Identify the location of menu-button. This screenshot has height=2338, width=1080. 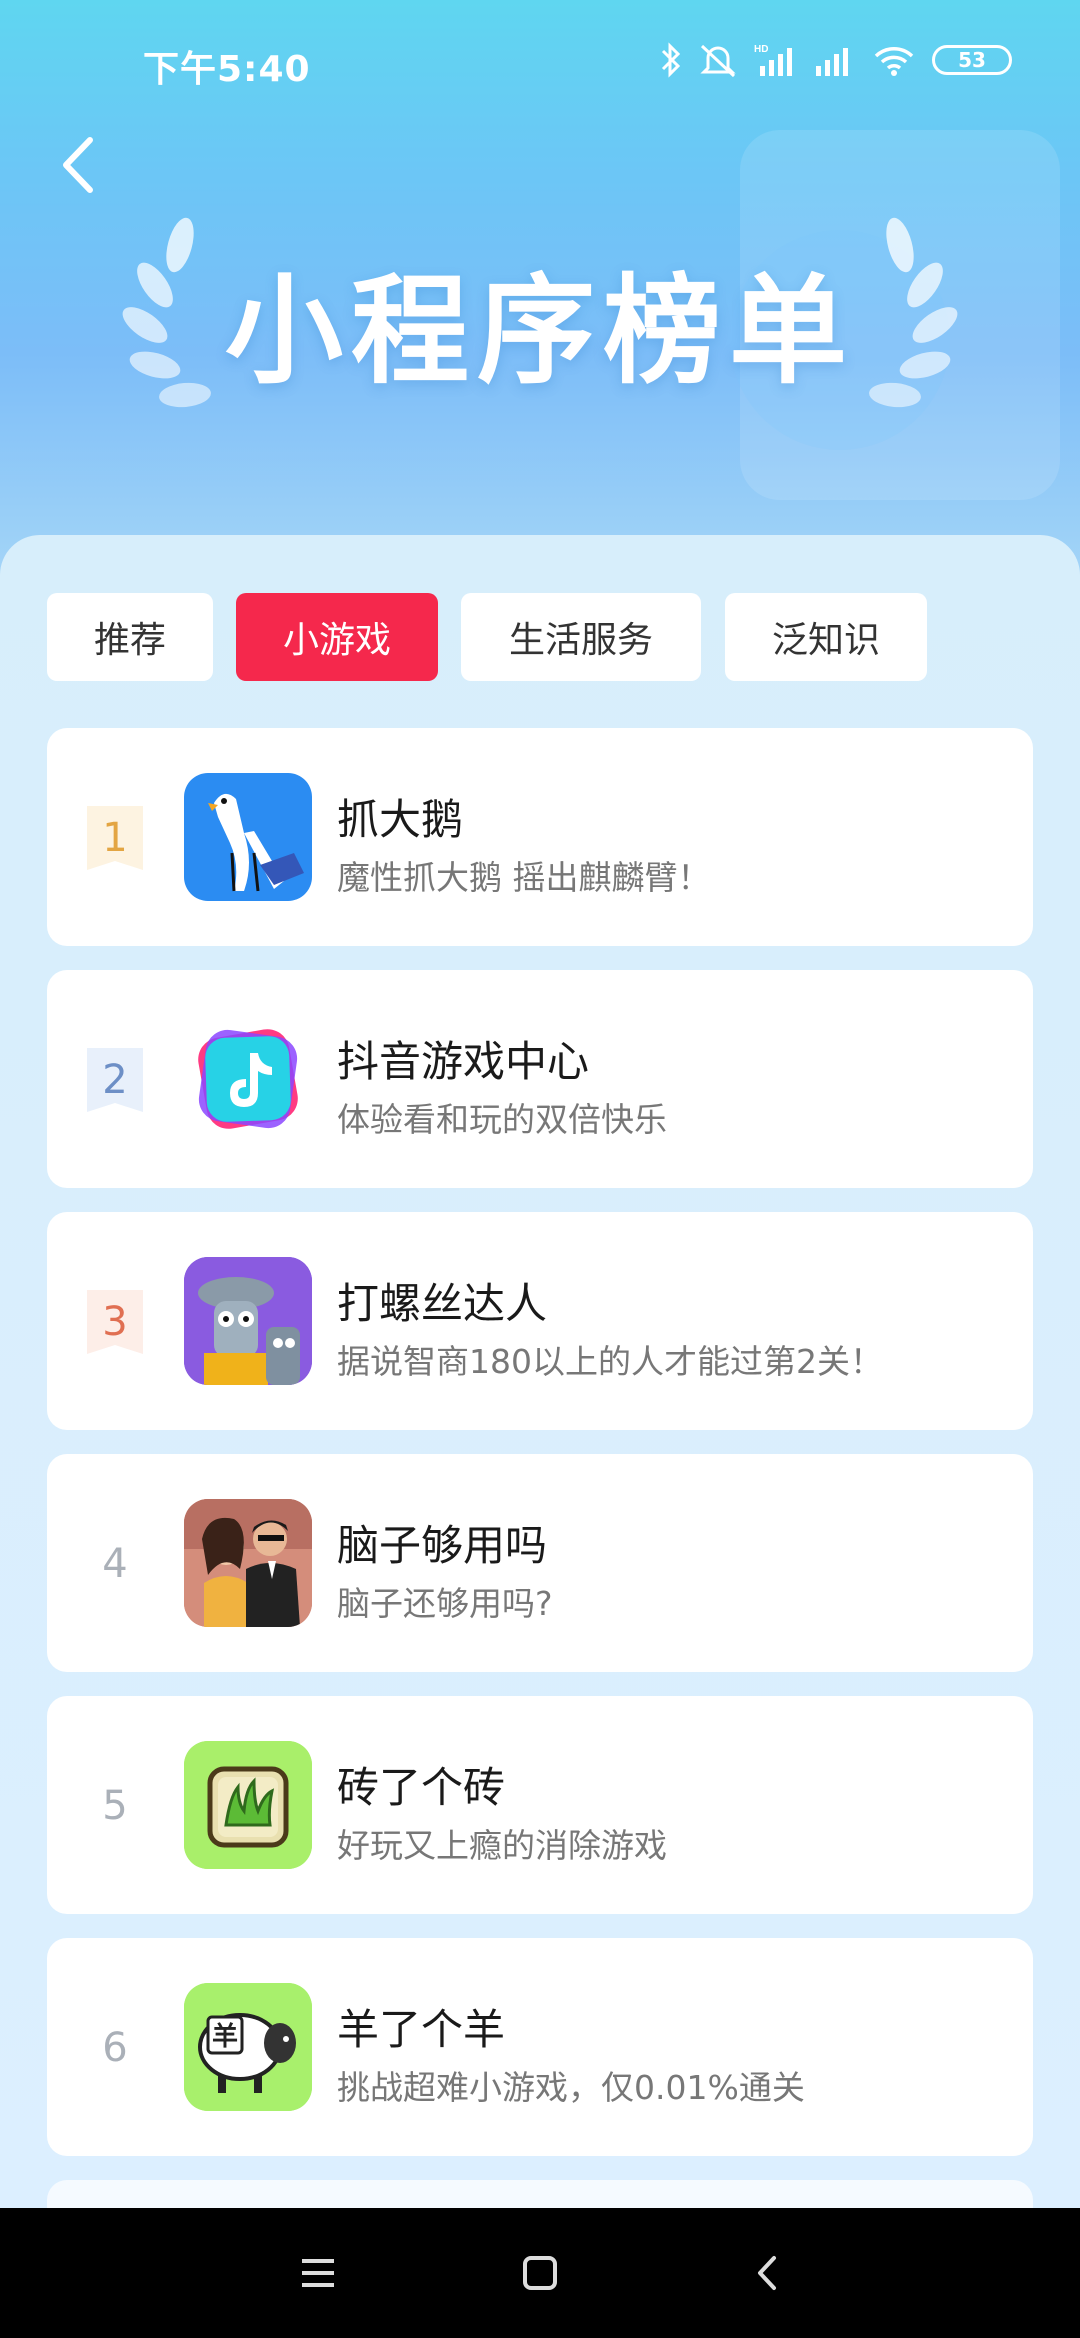
(318, 2273).